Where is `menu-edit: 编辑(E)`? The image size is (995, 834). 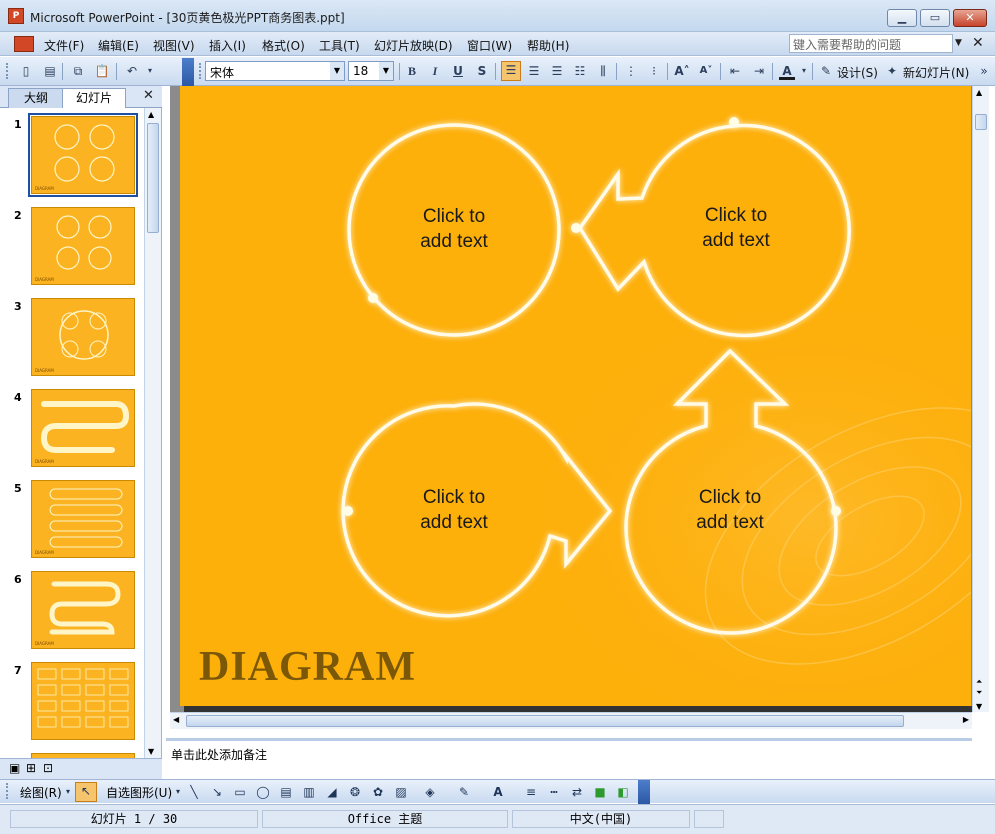
menu-edit: 编辑(E) is located at coordinates (118, 45).